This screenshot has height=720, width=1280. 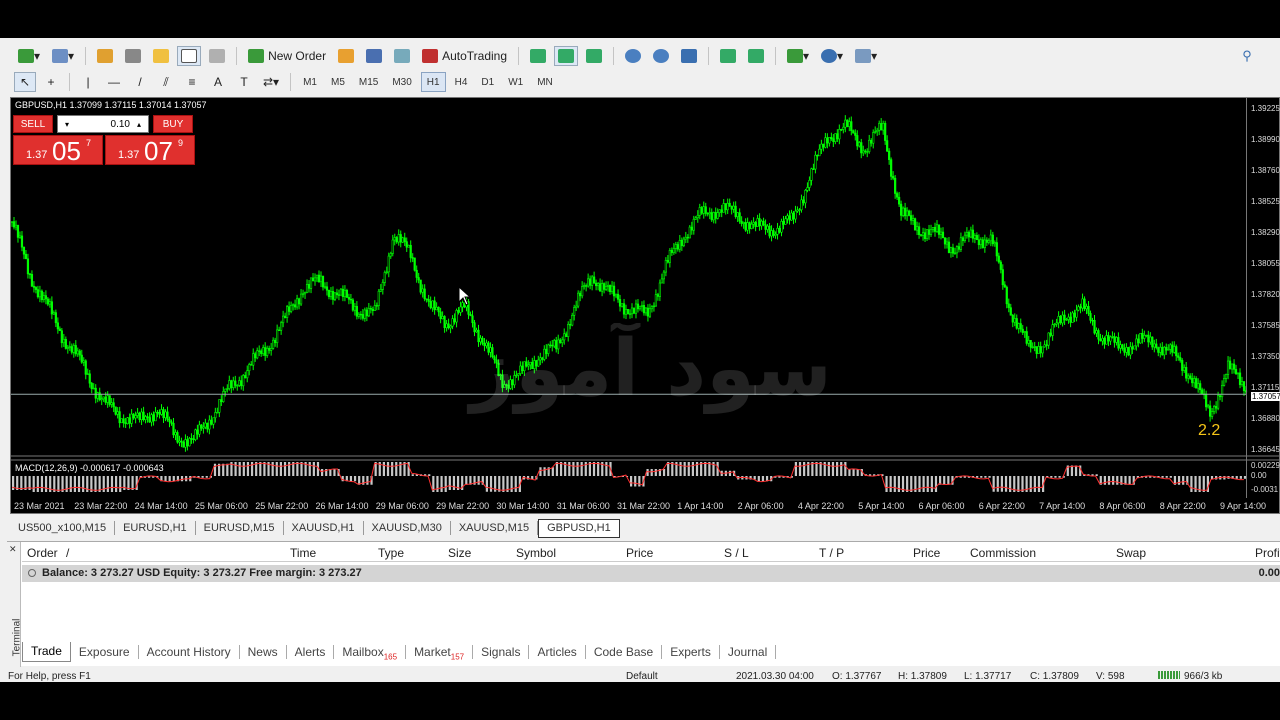 What do you see at coordinates (217, 56) in the screenshot?
I see `strategy-tester-button` at bounding box center [217, 56].